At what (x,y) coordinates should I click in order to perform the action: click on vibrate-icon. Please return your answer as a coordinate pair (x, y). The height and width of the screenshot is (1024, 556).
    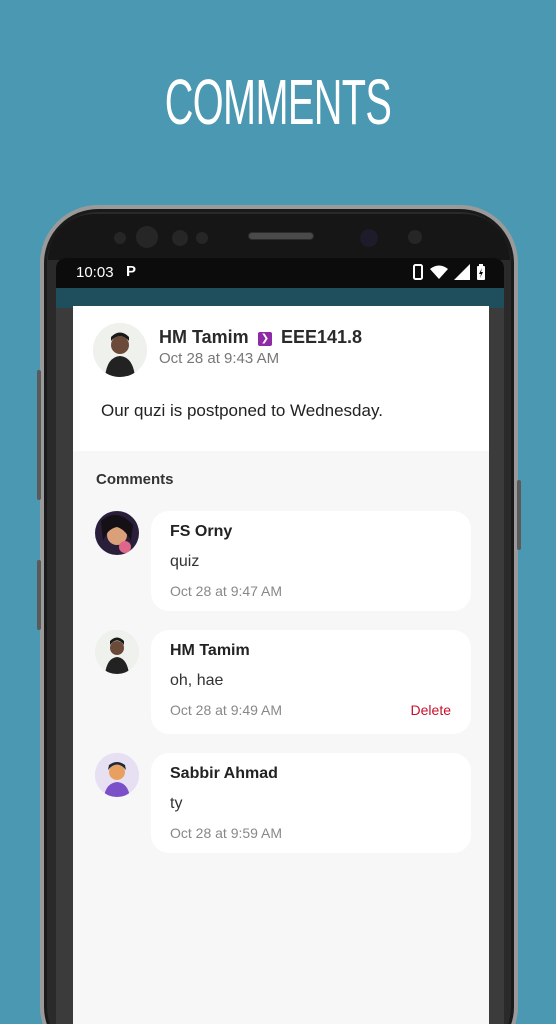
    Looking at the image, I should click on (418, 272).